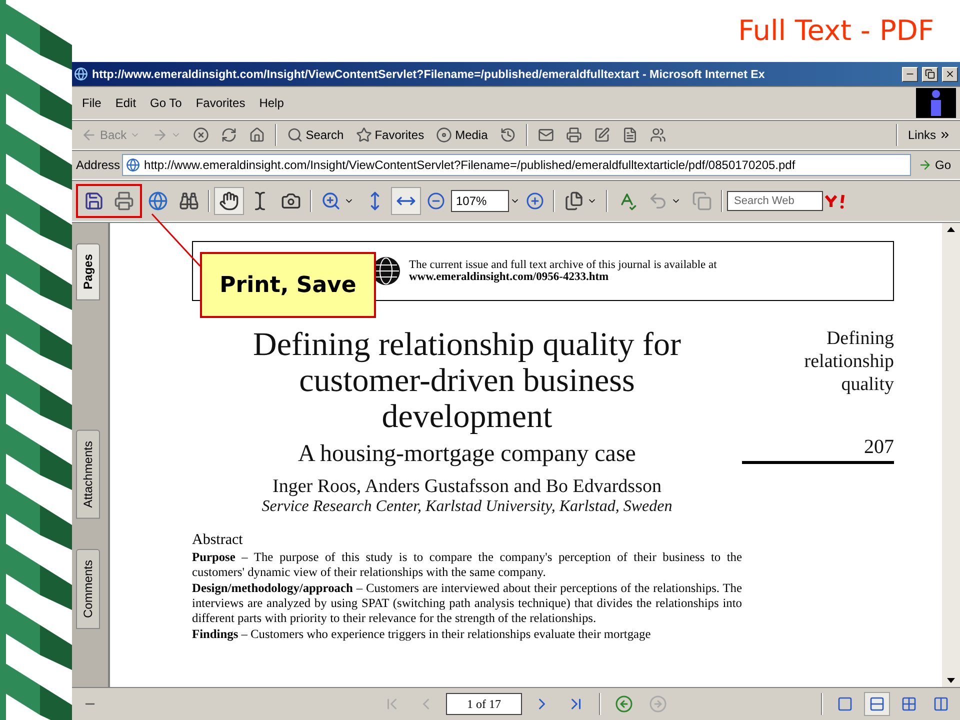 The width and height of the screenshot is (960, 720). Describe the element at coordinates (467, 487) in the screenshot. I see `authors: Inger Roos, Anders Gustafsson and Bo Edvardsson` at that location.